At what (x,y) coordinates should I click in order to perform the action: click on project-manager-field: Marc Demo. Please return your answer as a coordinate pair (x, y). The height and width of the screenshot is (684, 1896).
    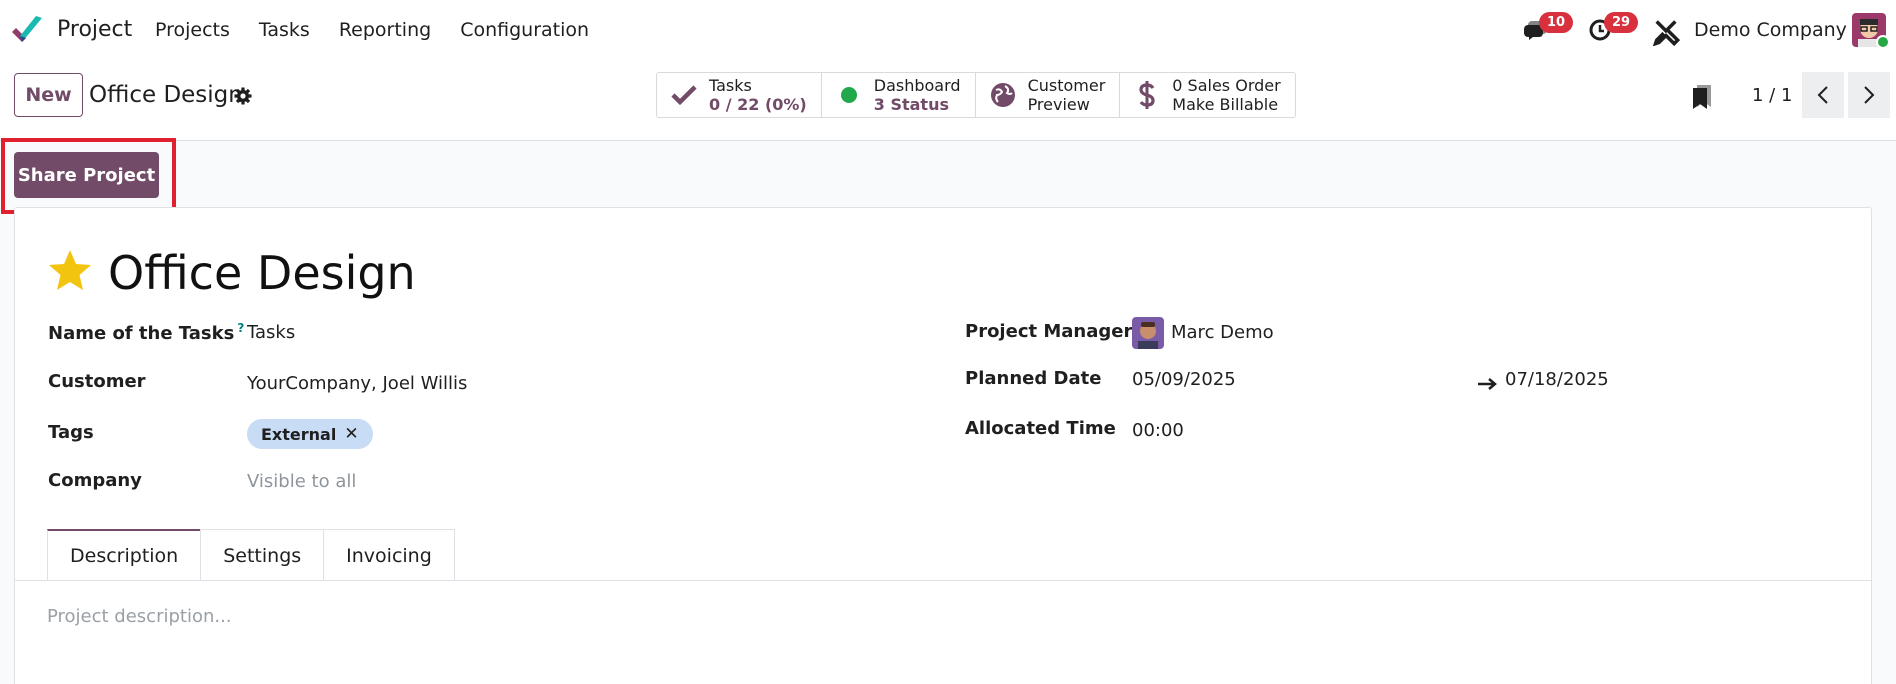
    Looking at the image, I should click on (1222, 332).